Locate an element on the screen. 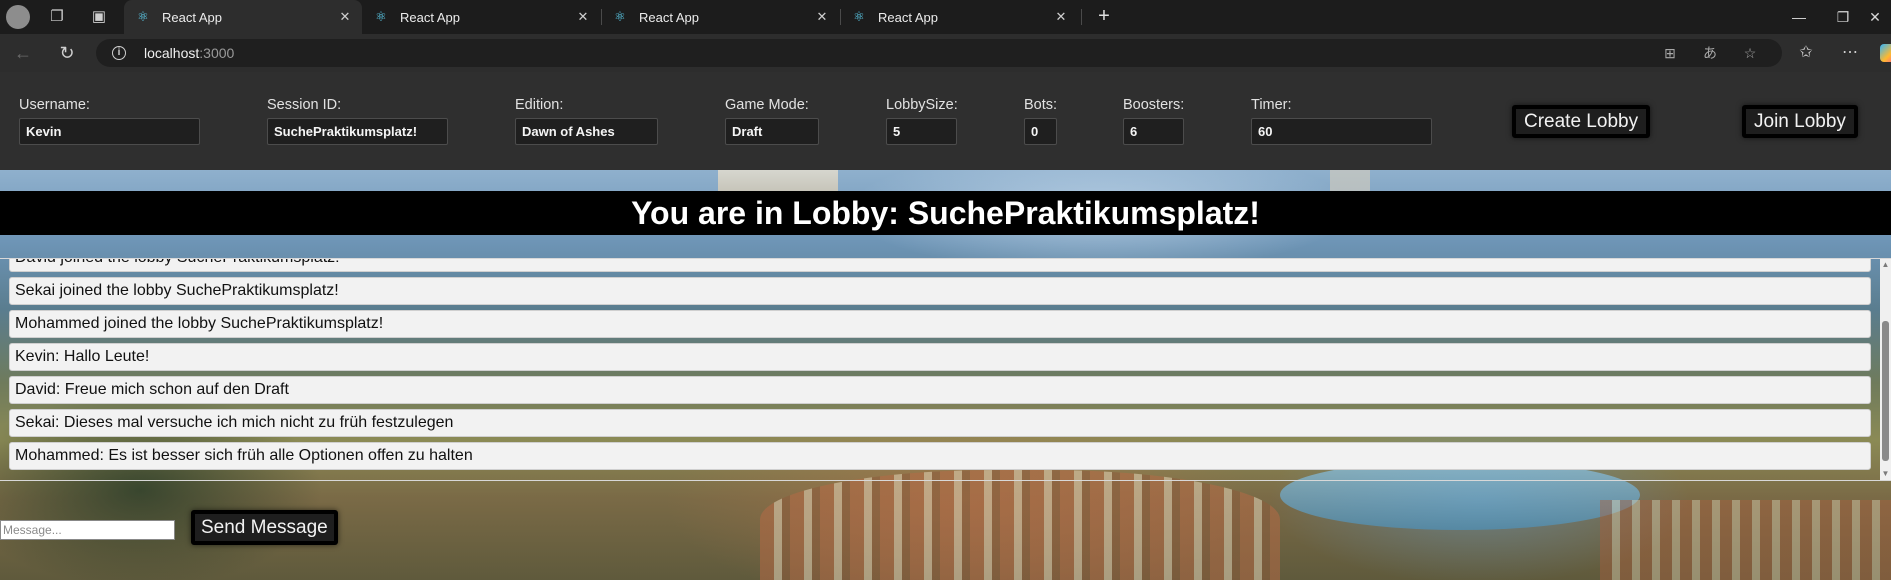 The image size is (1891, 580). lobby-size-group: LobbySize: is located at coordinates (922, 120).